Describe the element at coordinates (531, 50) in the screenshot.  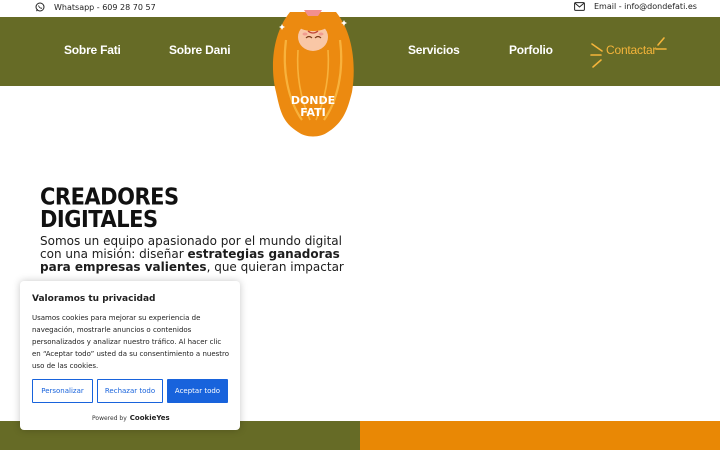
I see `nav-porfolio: Porfolio` at that location.